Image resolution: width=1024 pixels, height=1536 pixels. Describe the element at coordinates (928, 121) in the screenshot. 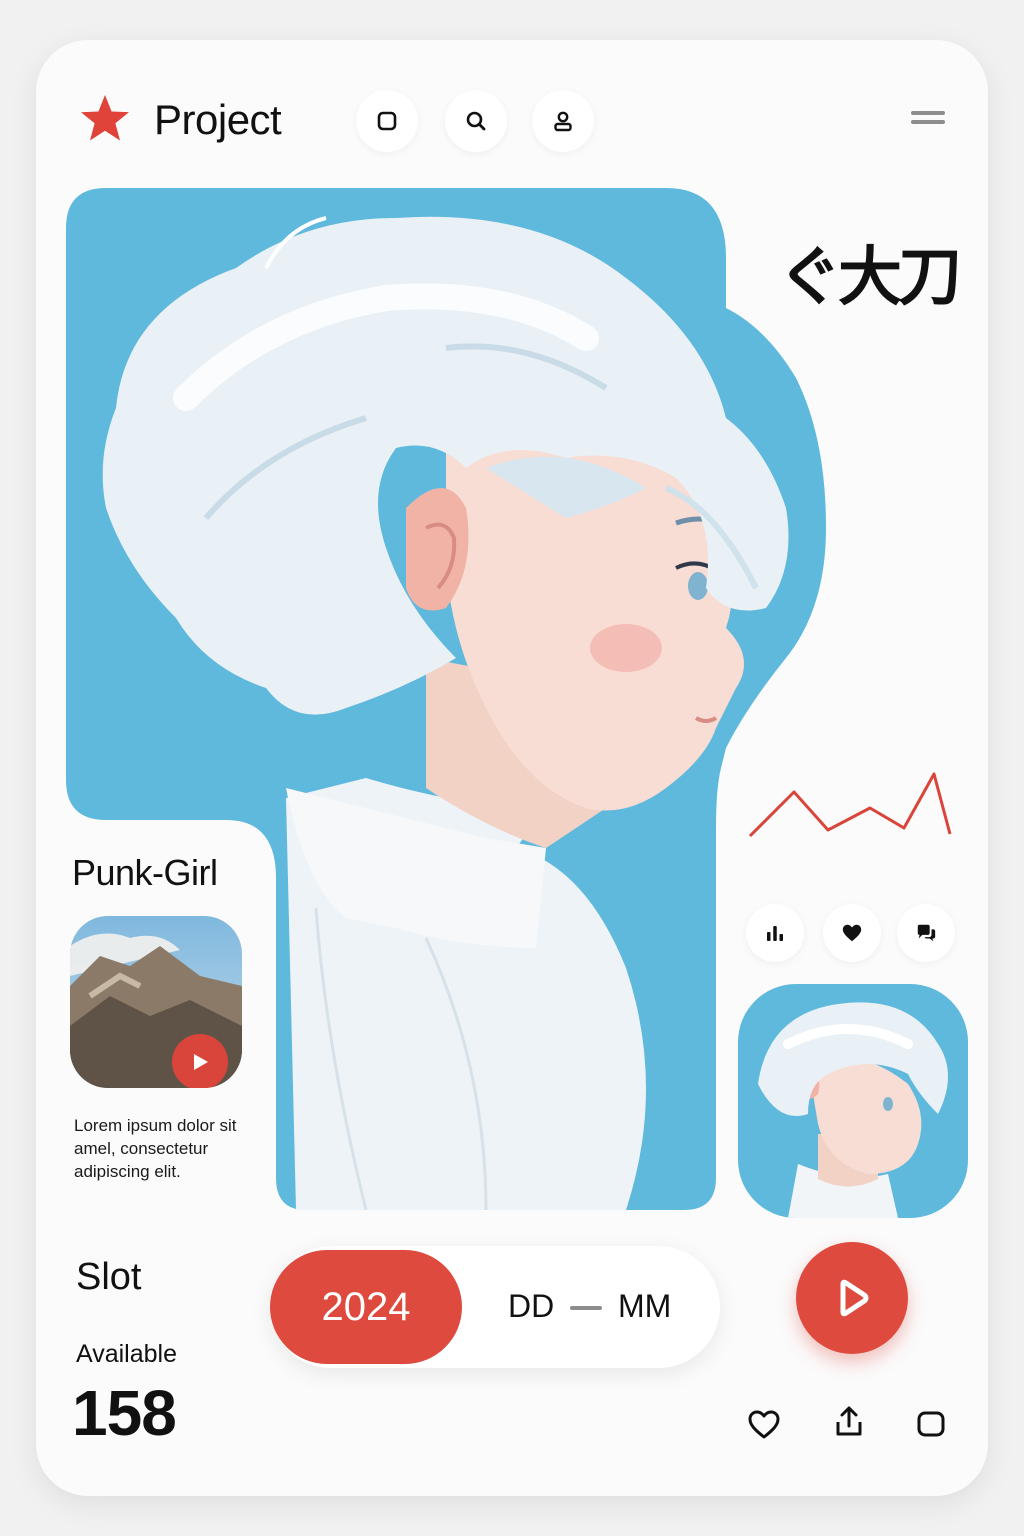

I see `menu-button` at that location.